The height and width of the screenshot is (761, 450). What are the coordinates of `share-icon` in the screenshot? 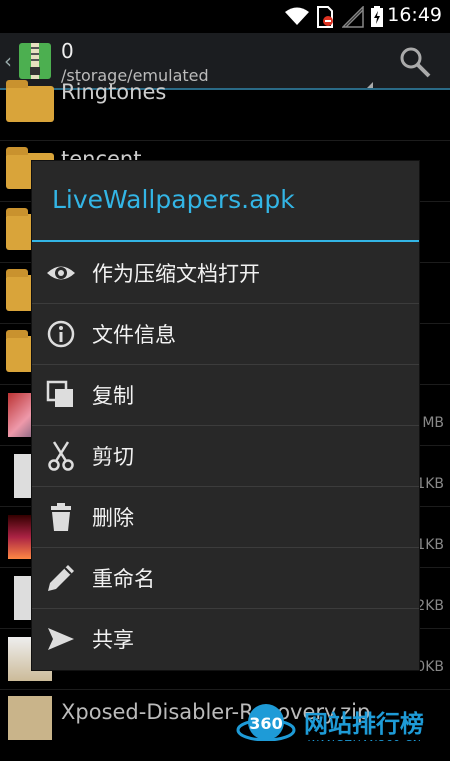 It's located at (61, 639).